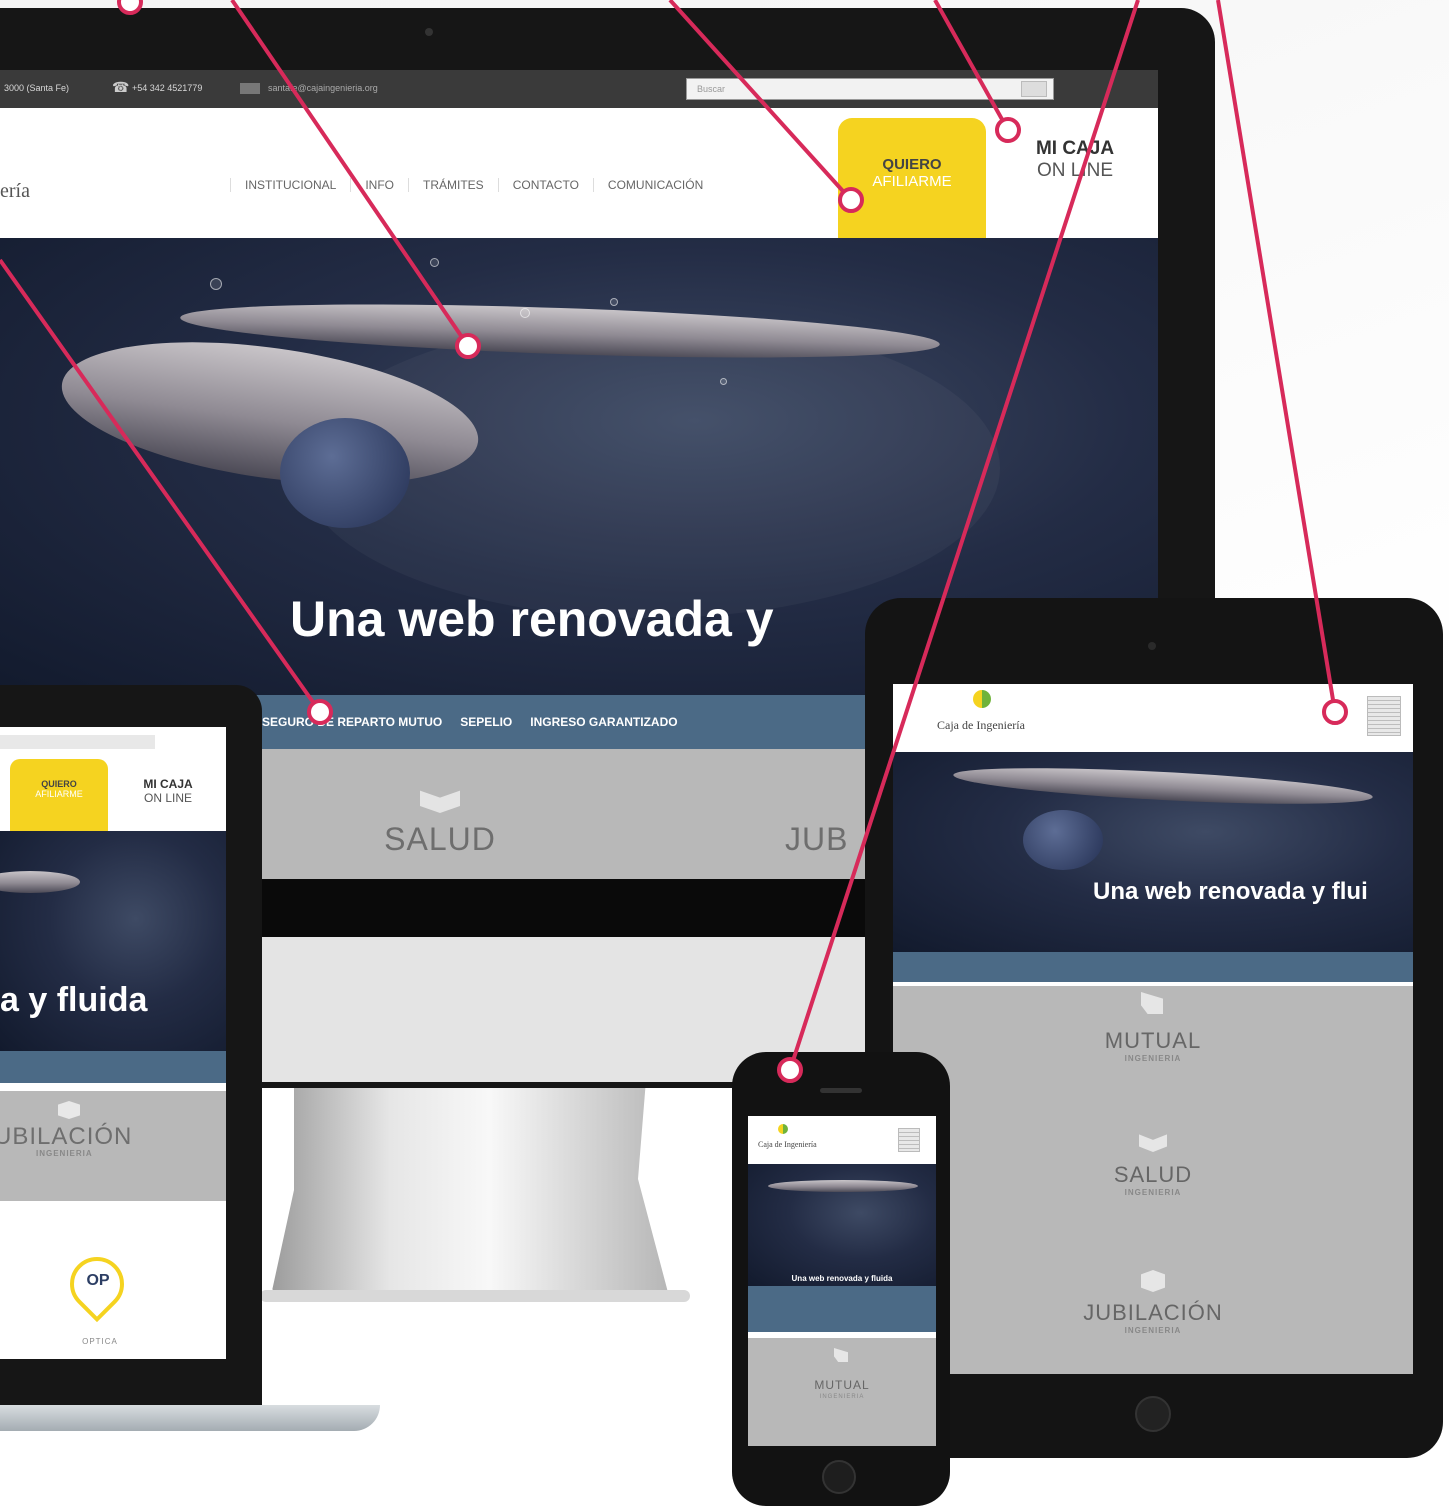 Image resolution: width=1449 pixels, height=1506 pixels. I want to click on callout-dot-phone, so click(790, 1070).